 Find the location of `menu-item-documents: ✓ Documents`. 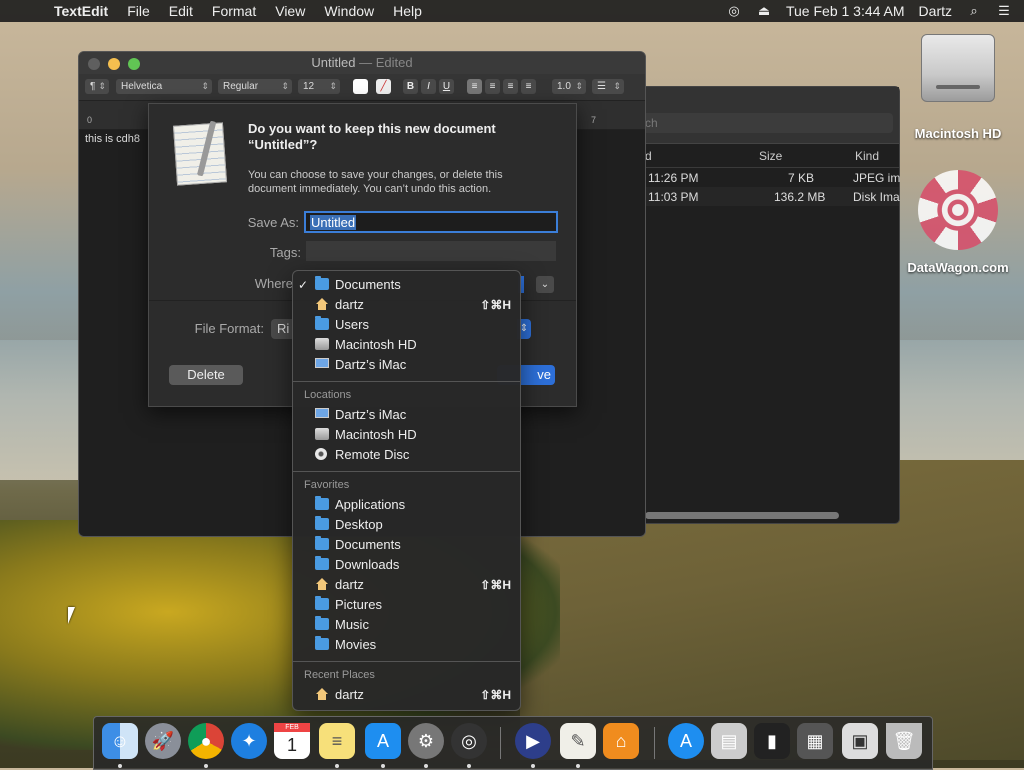

menu-item-documents: ✓ Documents is located at coordinates (406, 285).